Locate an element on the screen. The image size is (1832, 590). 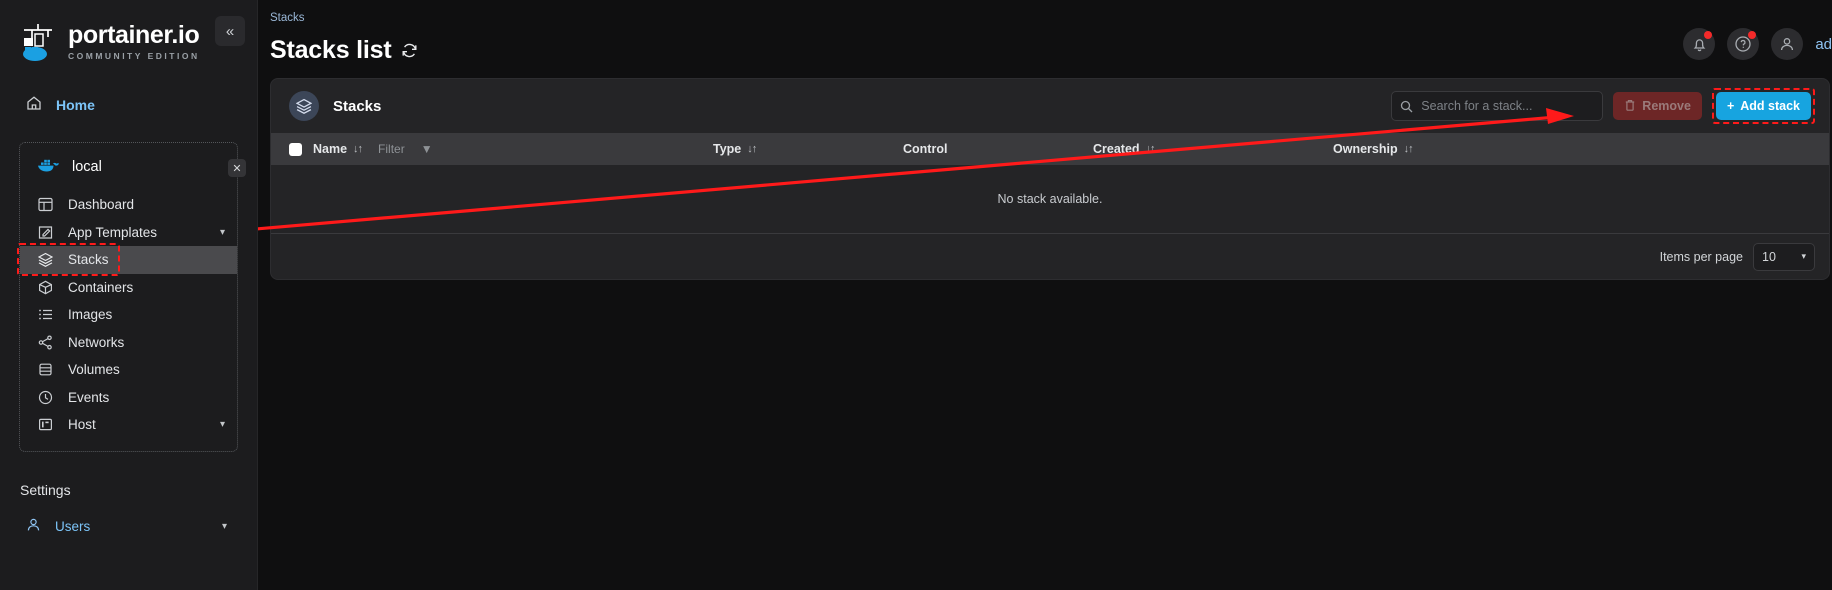
plus-icon: + is located at coordinates (1730, 106).